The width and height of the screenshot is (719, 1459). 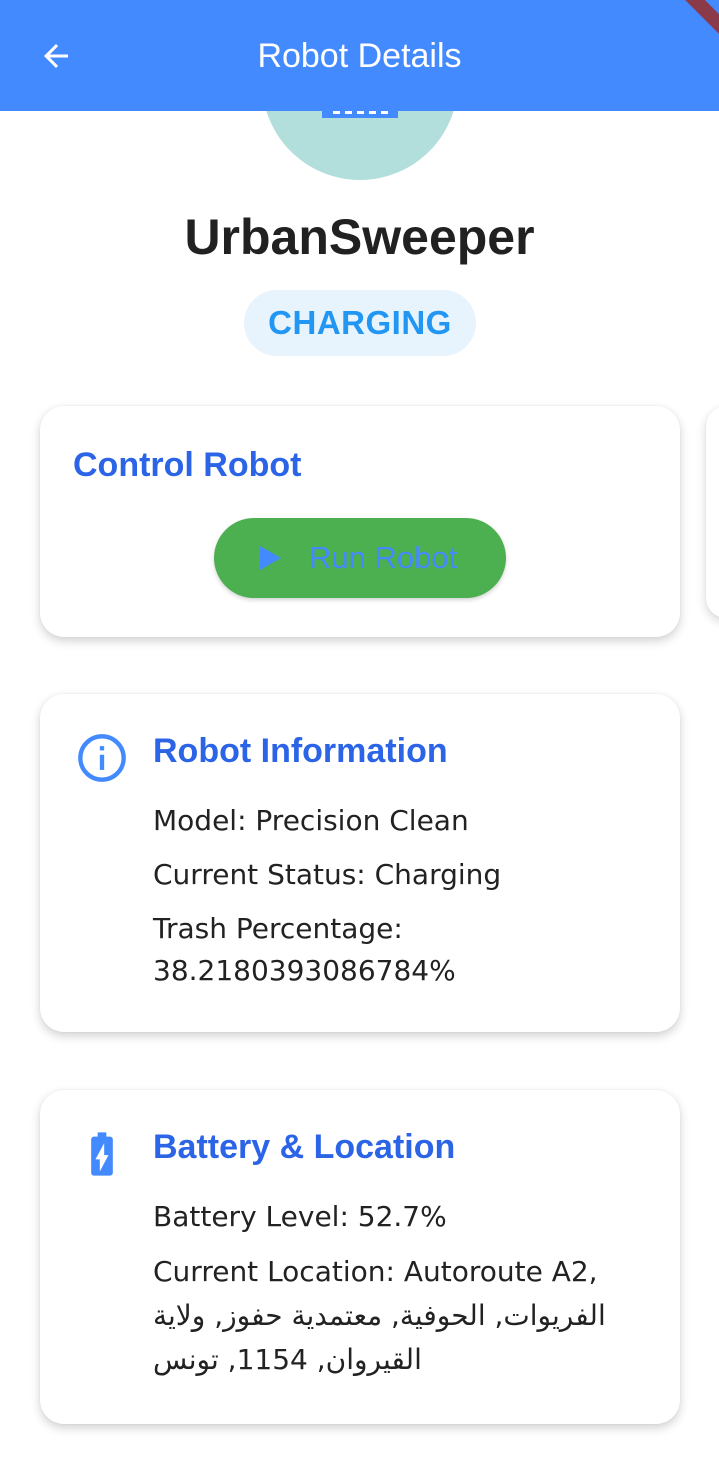 What do you see at coordinates (300, 1216) in the screenshot?
I see `battery-level-text: Battery Level: 52.7%` at bounding box center [300, 1216].